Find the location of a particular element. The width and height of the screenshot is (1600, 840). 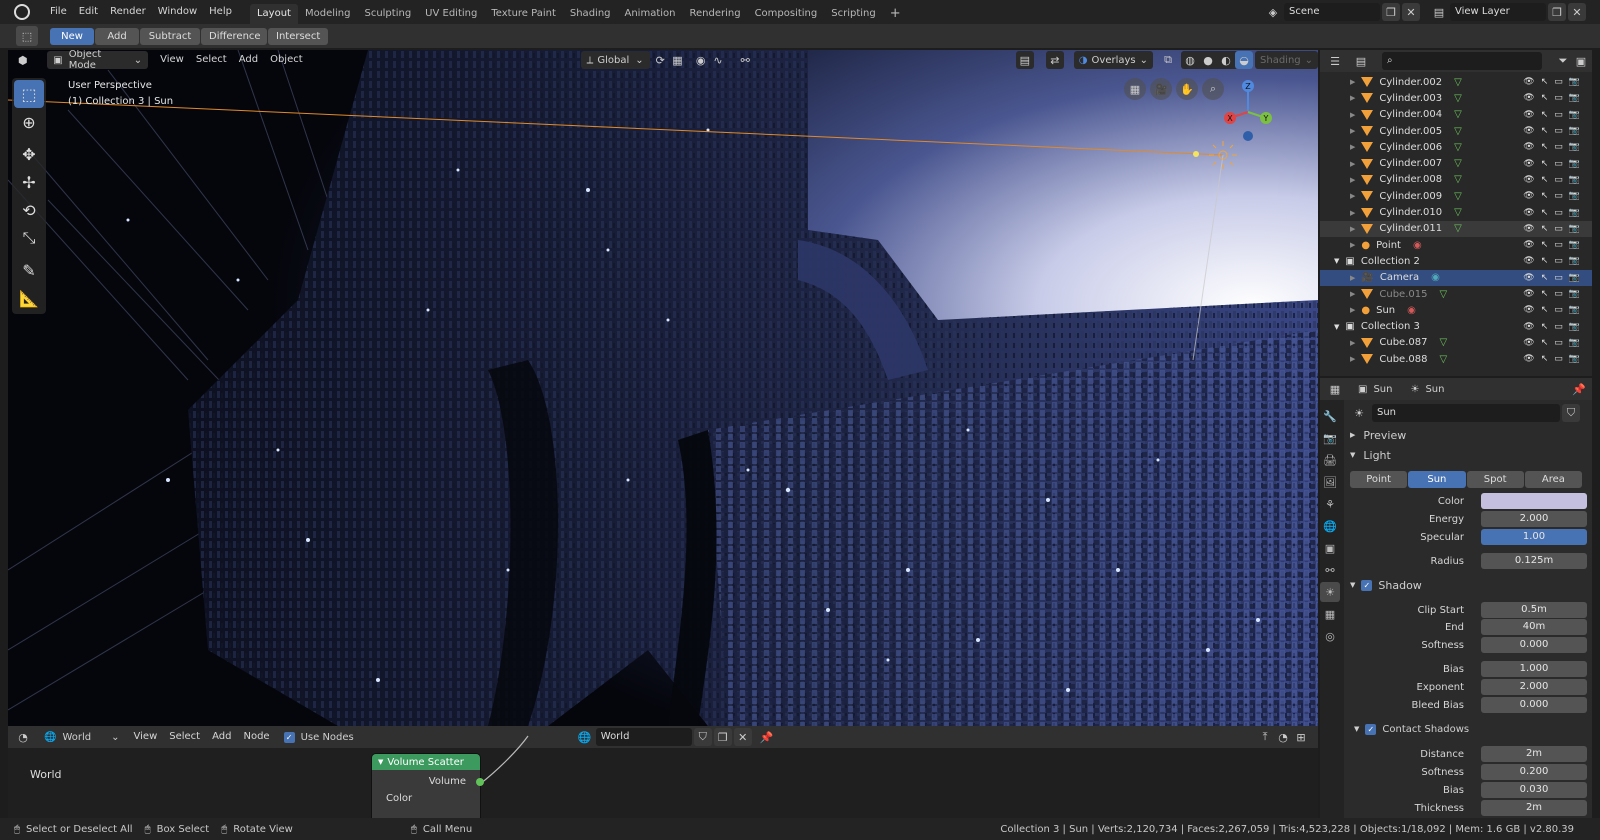

fake-user-icon: ⛉ is located at coordinates (1571, 413).